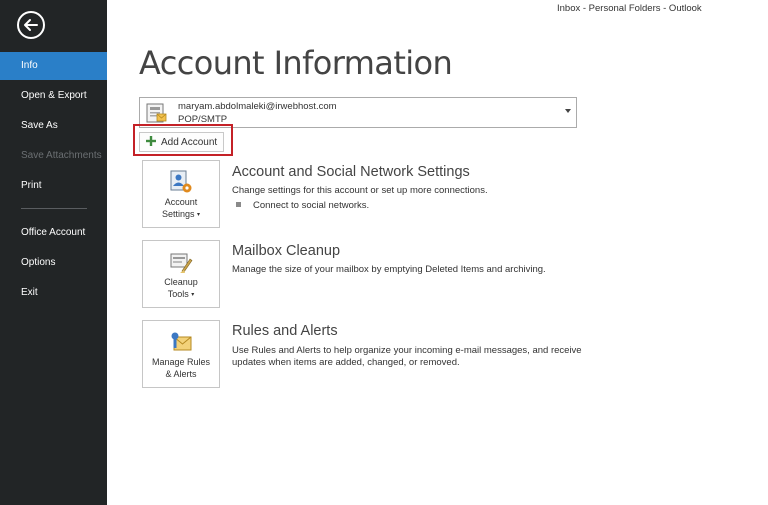 This screenshot has height=505, width=768. What do you see at coordinates (286, 251) in the screenshot?
I see `mailbox-cleanup-title: Mailbox Cleanup` at bounding box center [286, 251].